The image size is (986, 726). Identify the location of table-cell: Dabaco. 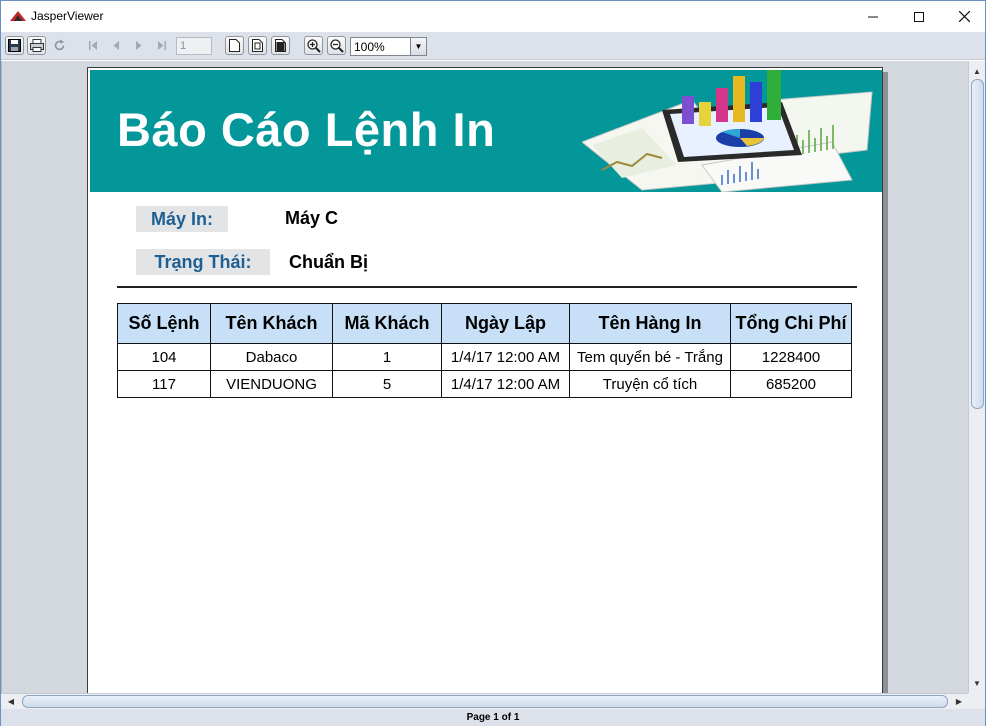
(271, 357).